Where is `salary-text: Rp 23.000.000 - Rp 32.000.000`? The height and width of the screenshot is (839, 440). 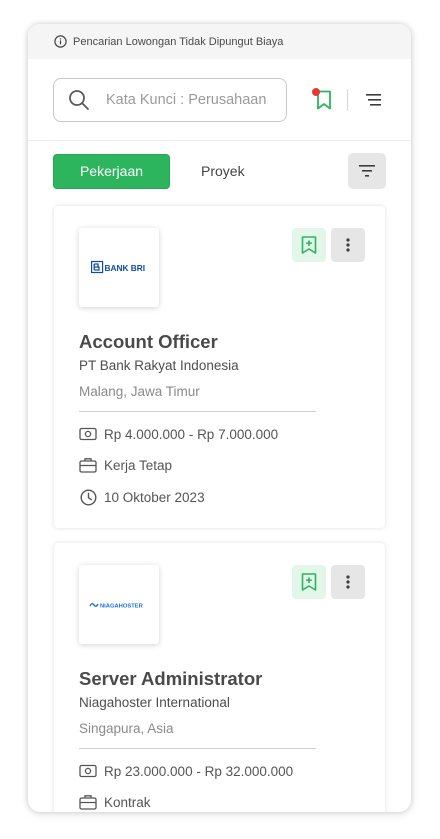
salary-text: Rp 23.000.000 - Rp 32.000.000 is located at coordinates (199, 771).